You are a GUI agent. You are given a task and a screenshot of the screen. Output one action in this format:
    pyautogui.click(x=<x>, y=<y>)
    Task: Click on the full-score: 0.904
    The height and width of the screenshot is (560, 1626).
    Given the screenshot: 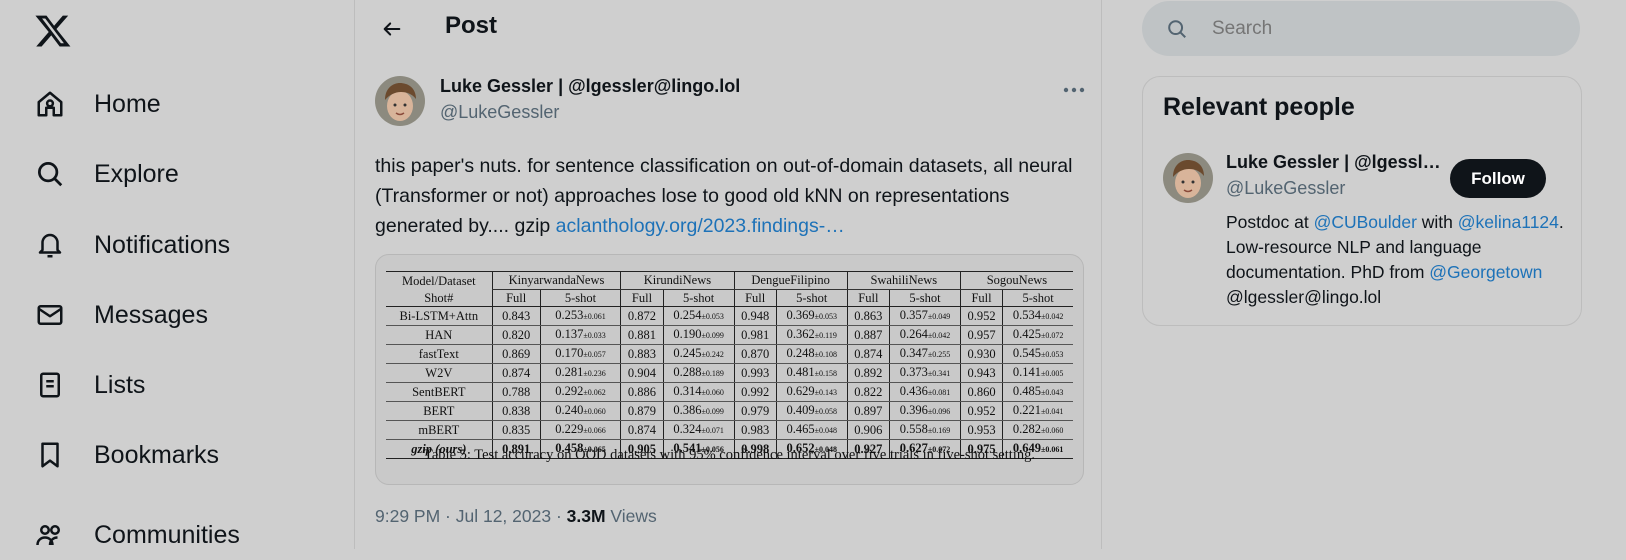 What is the action you would take?
    pyautogui.click(x=642, y=373)
    